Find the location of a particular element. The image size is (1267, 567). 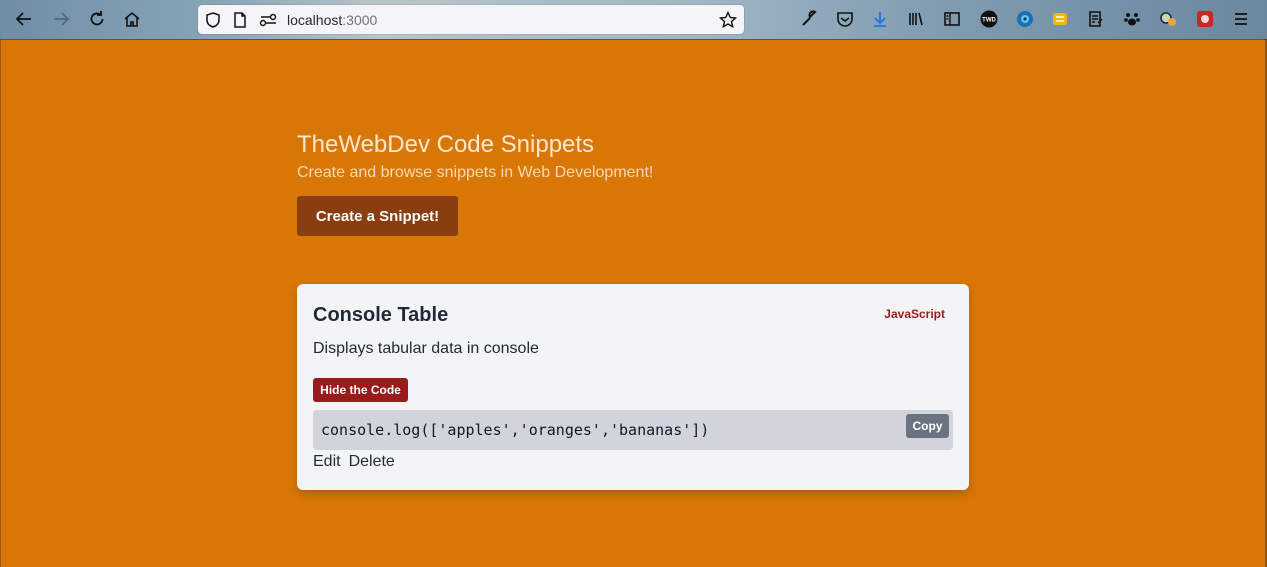

svg-text: TWD is located at coordinates (989, 21).